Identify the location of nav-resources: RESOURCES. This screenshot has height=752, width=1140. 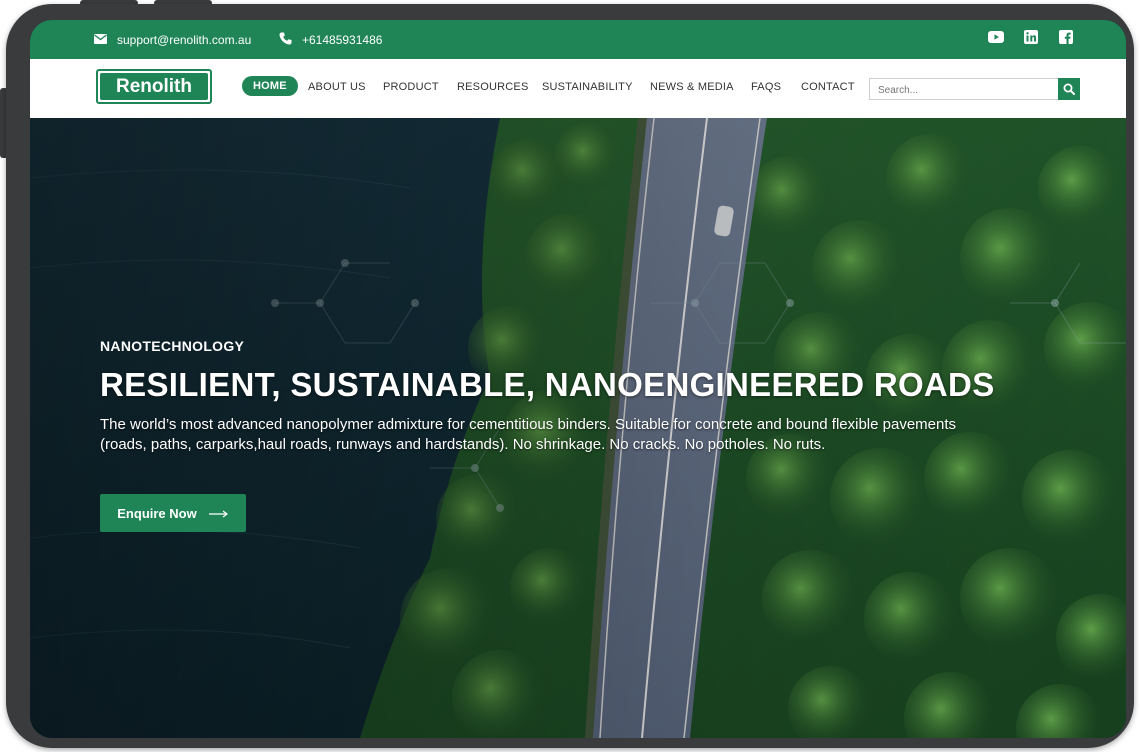
(492, 87).